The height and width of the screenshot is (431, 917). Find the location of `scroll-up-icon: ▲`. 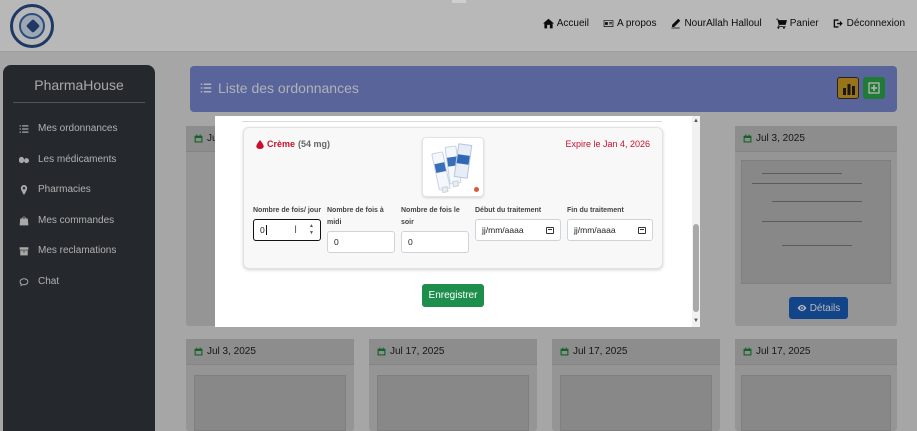

scroll-up-icon: ▲ is located at coordinates (696, 121).